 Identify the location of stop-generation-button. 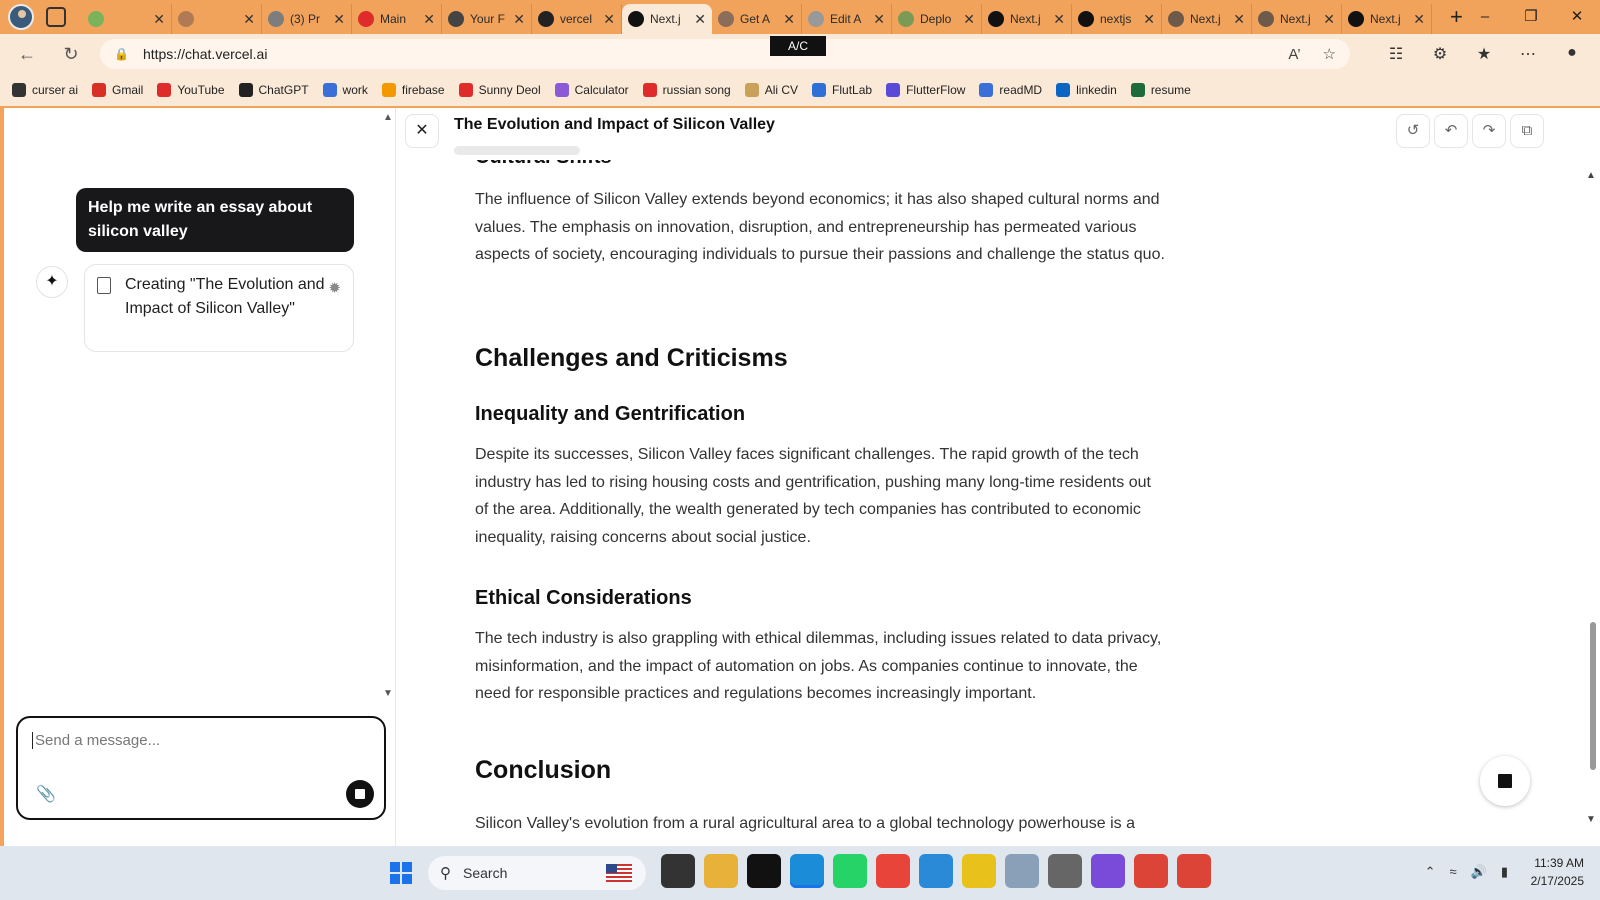
(360, 794).